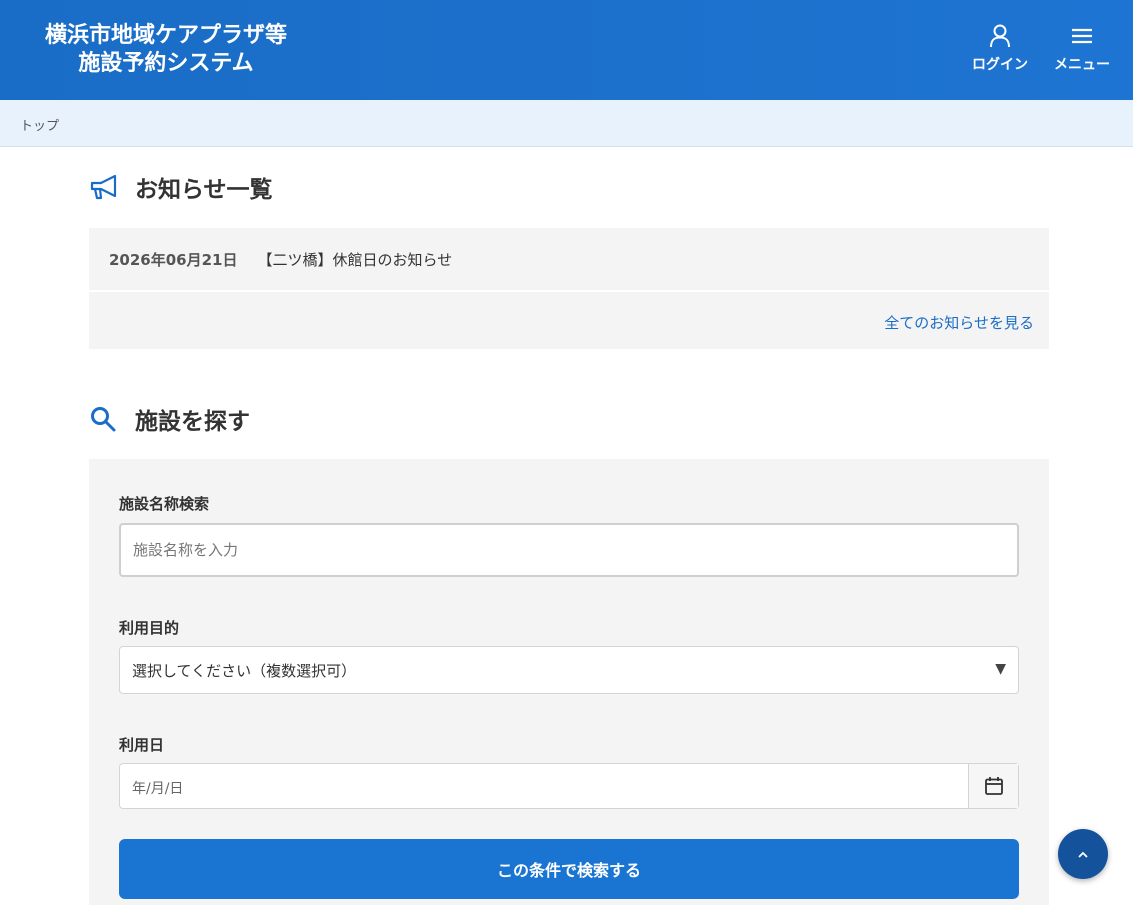 Image resolution: width=1133 pixels, height=905 pixels. What do you see at coordinates (959, 322) in the screenshot?
I see `view-all-news-link: 全てのお知らせを見る` at bounding box center [959, 322].